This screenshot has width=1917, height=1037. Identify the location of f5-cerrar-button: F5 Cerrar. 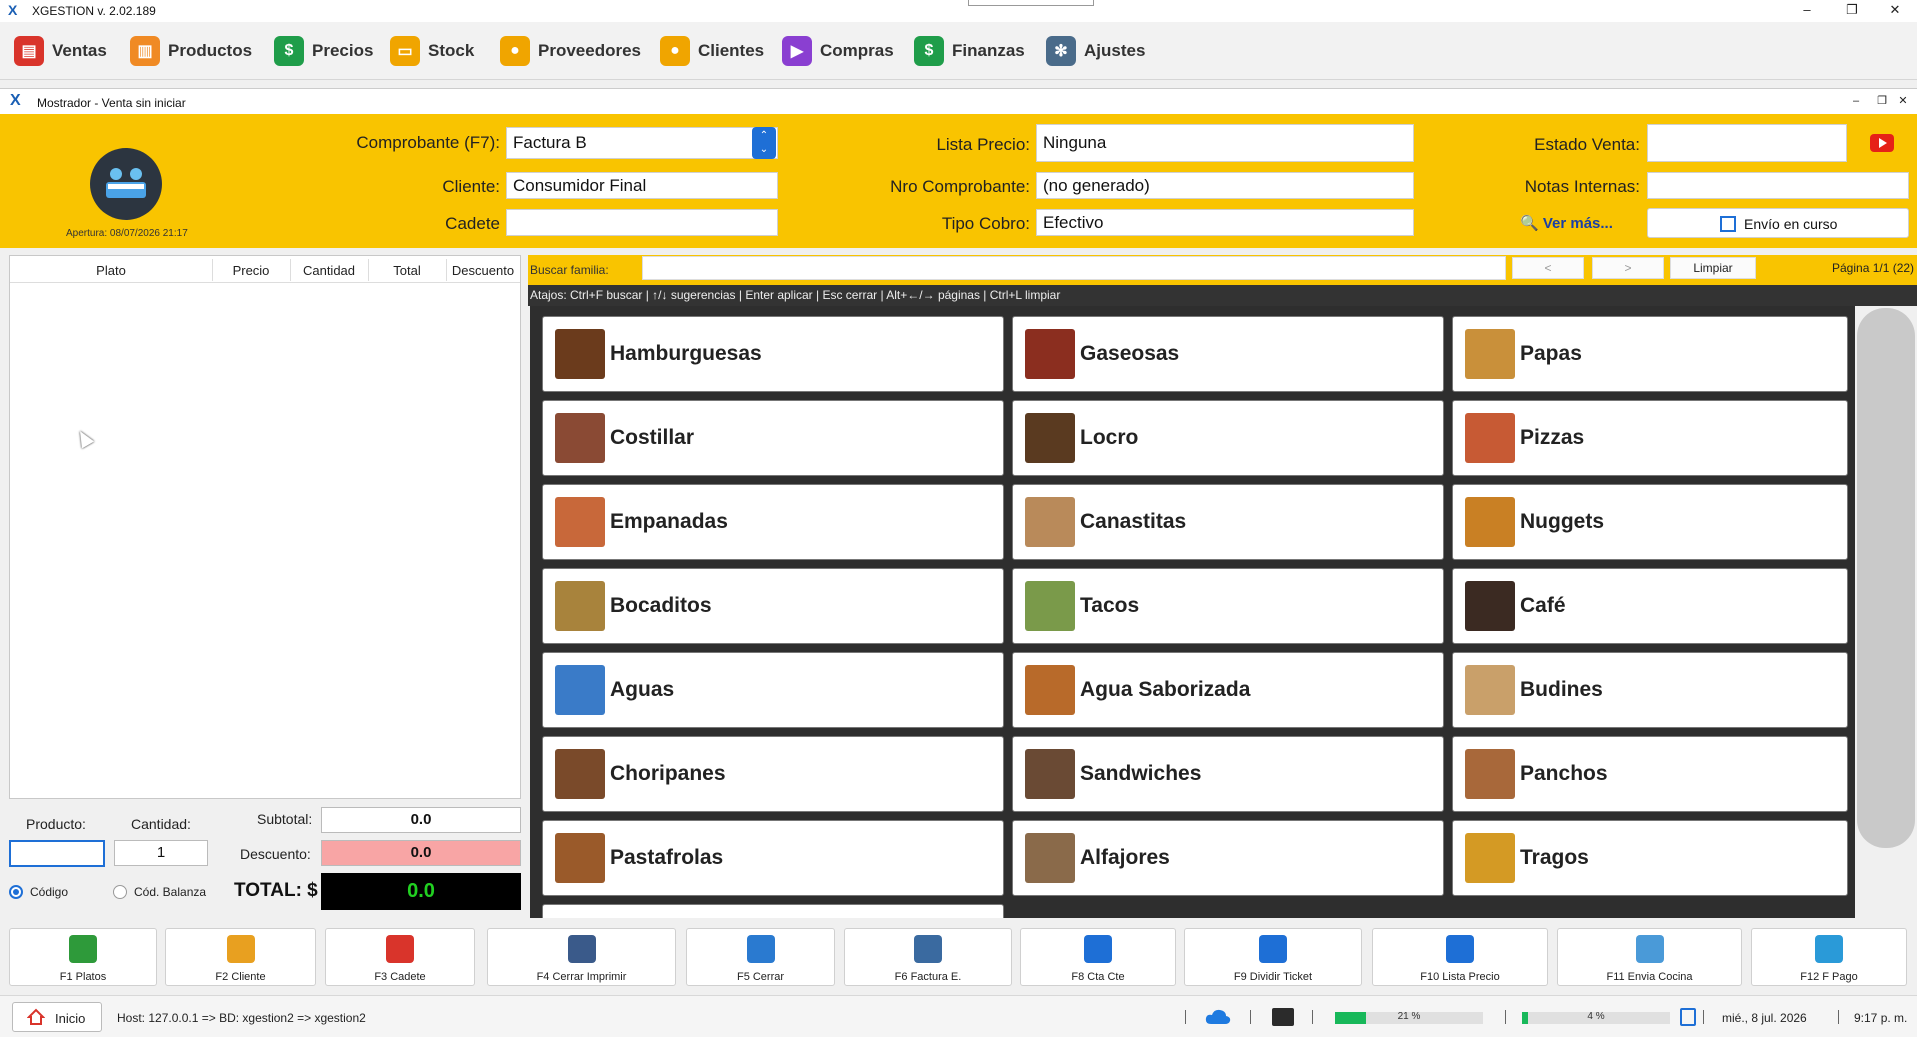
(760, 957).